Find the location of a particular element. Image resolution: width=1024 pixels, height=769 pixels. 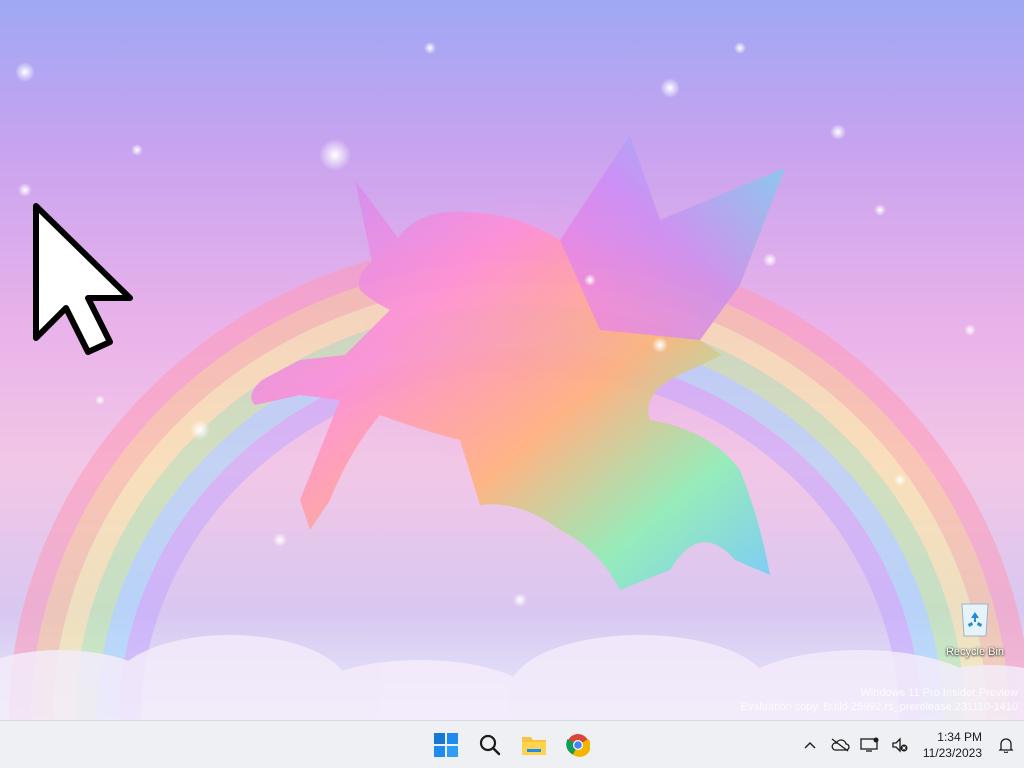

search-icon is located at coordinates (490, 745).